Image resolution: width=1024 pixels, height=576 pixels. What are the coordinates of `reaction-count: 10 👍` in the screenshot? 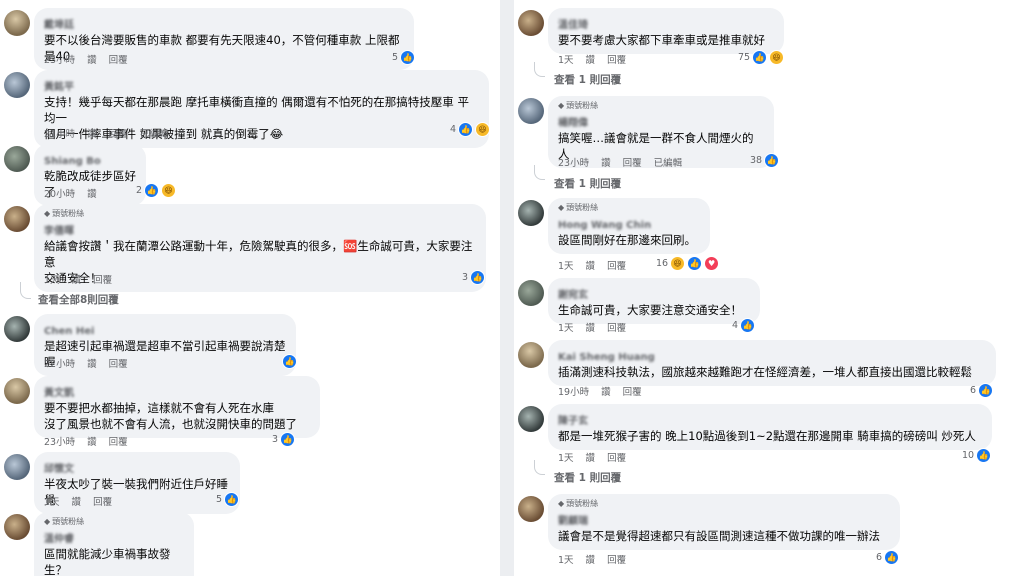 It's located at (977, 455).